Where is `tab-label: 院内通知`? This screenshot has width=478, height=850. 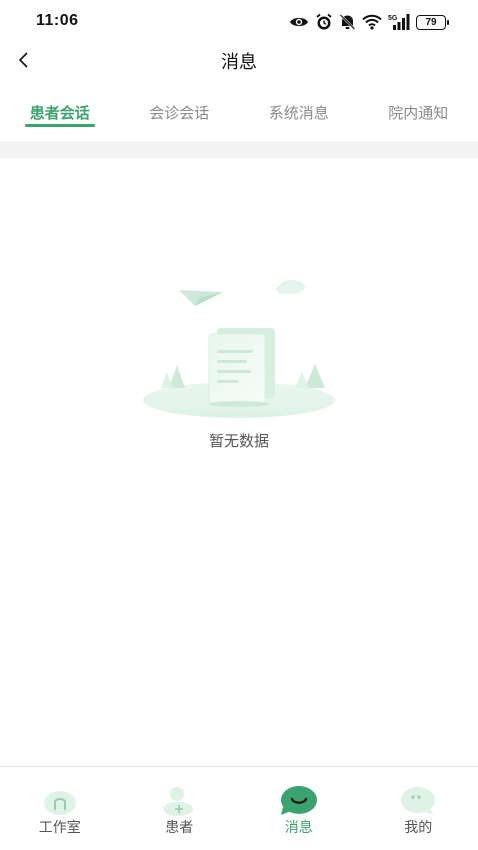
tab-label: 院内通知 is located at coordinates (418, 113).